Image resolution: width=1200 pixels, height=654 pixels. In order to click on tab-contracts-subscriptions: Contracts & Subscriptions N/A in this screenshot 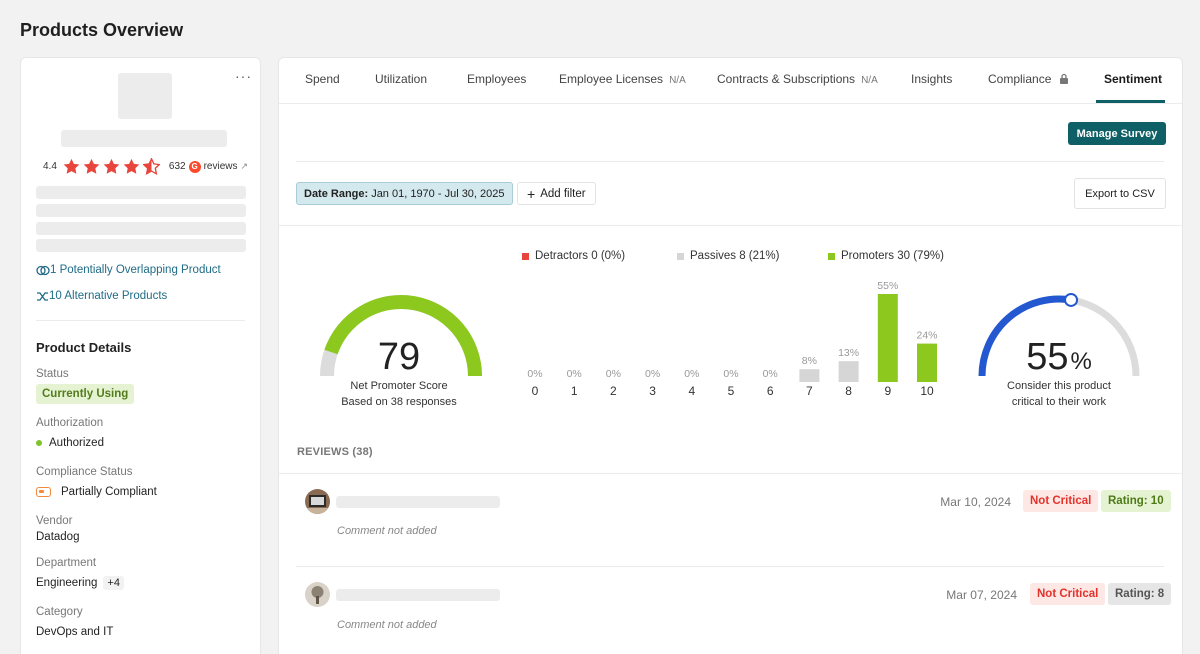, I will do `click(797, 79)`.